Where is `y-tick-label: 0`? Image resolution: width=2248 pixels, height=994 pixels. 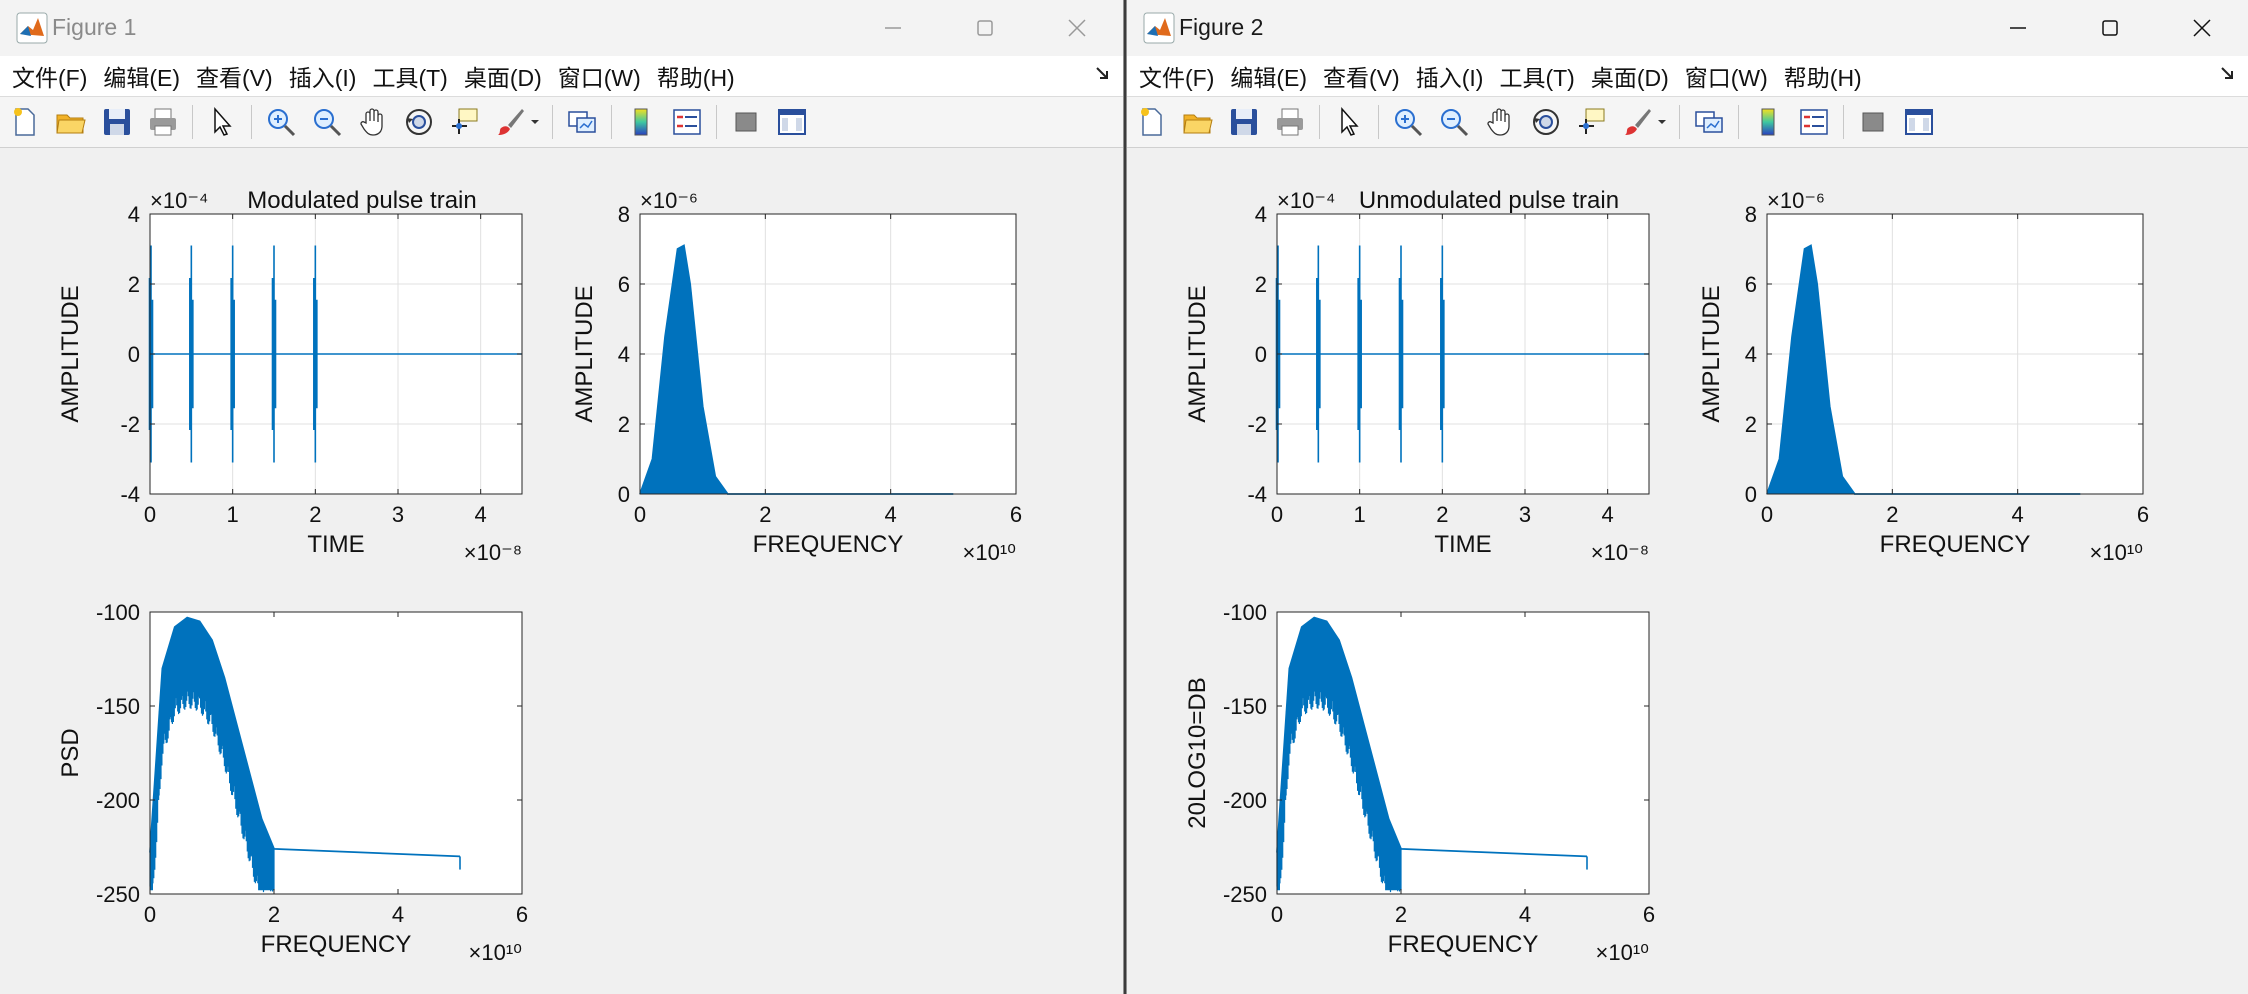 y-tick-label: 0 is located at coordinates (134, 354).